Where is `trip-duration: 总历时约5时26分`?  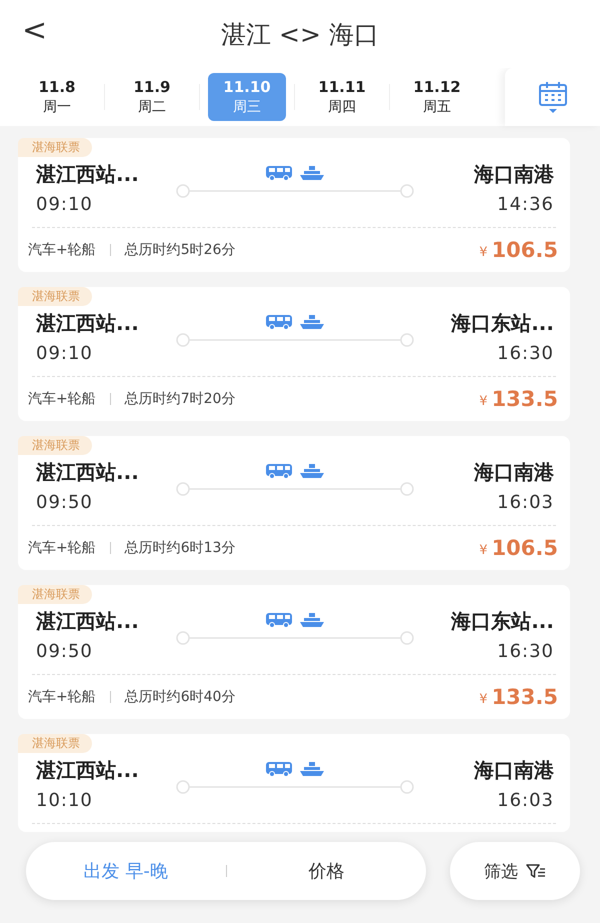
trip-duration: 总历时约5时26分 is located at coordinates (180, 250).